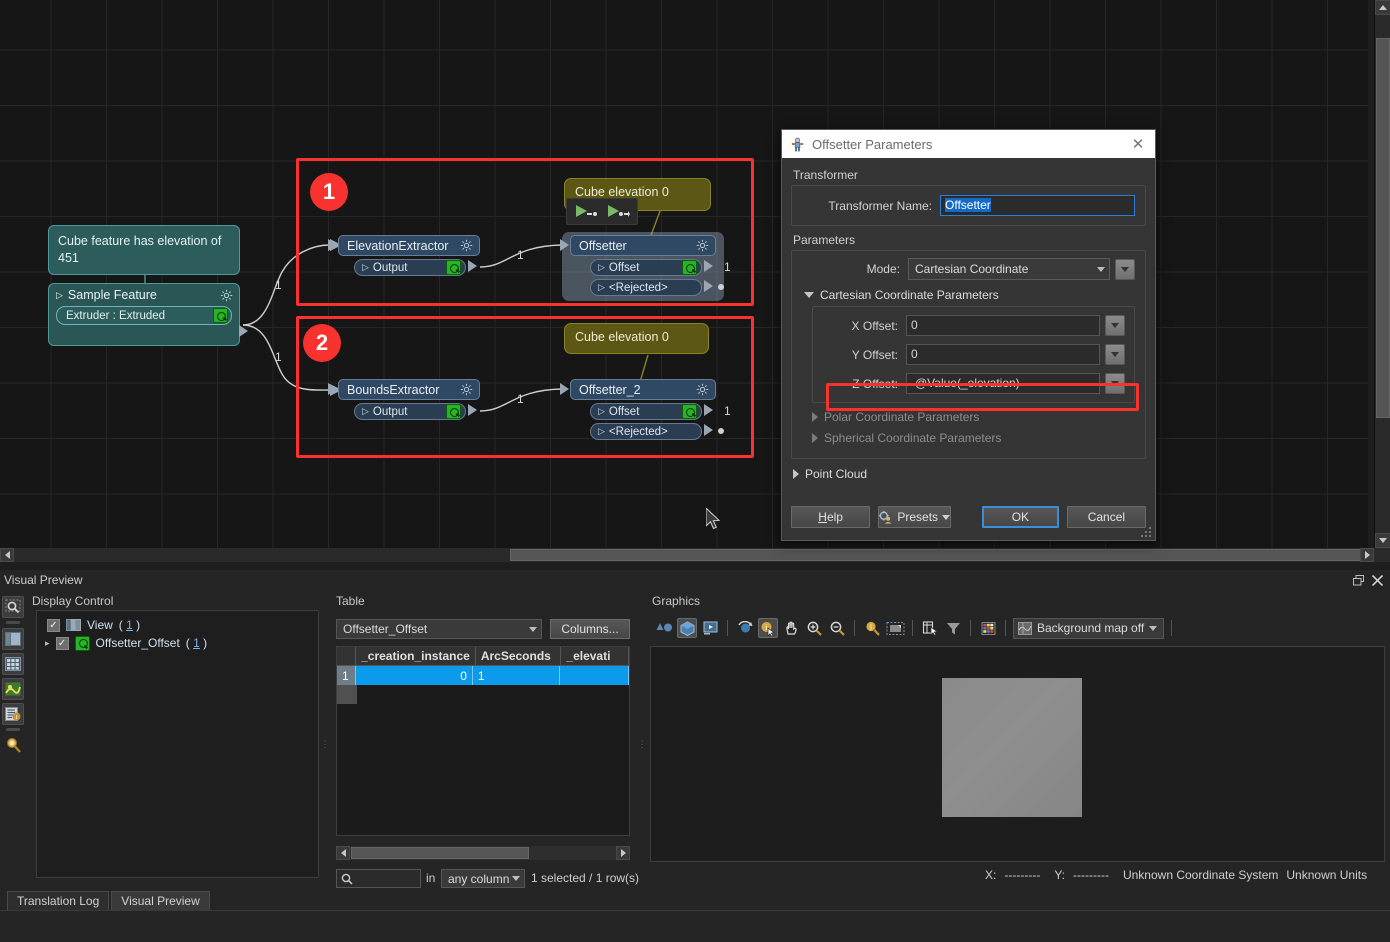 The width and height of the screenshot is (1390, 942). I want to click on rotate-icon, so click(745, 628).